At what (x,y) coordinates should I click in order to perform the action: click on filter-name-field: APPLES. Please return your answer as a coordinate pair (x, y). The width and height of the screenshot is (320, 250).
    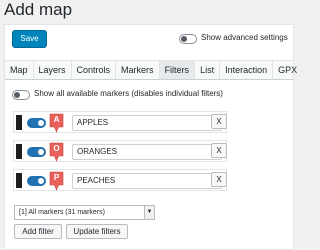
    Looking at the image, I should click on (147, 123).